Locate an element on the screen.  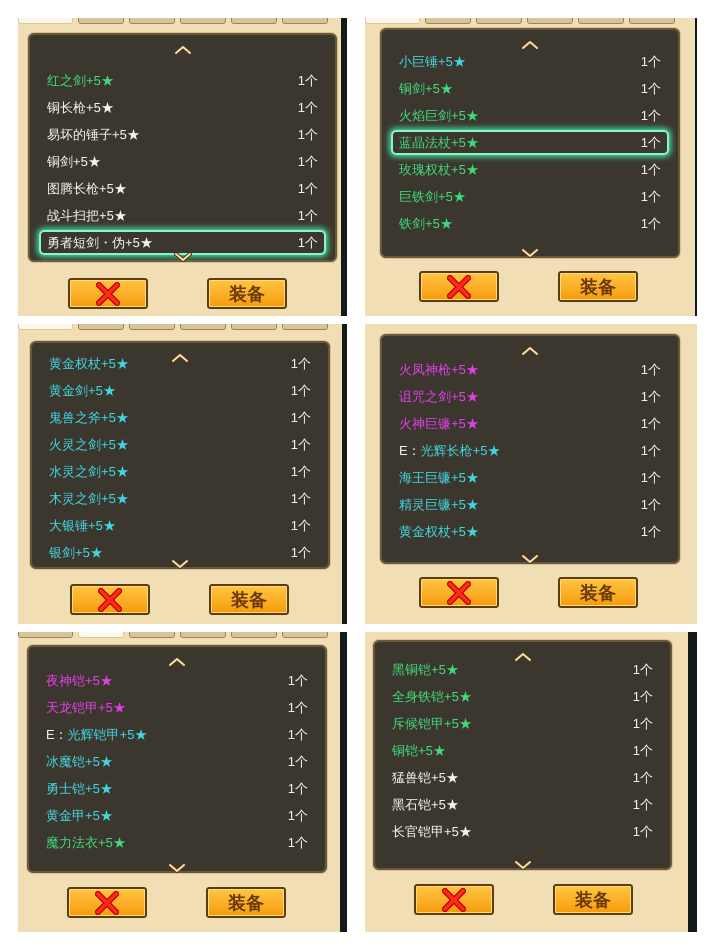
item-row: 大银锤+5★ 1个 is located at coordinates (180, 525).